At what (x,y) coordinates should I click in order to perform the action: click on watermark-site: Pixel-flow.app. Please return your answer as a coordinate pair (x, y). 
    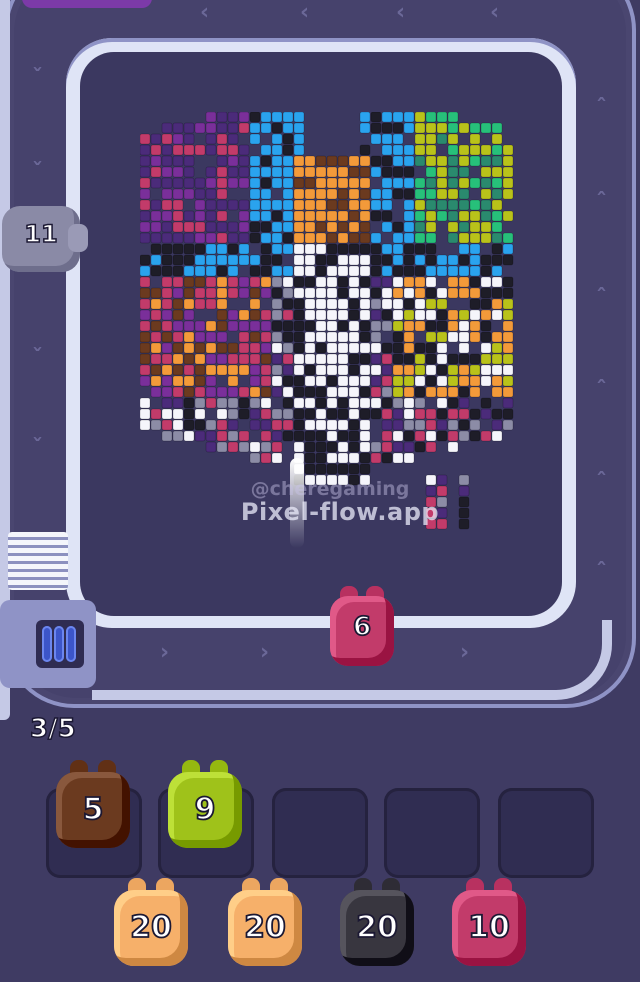
    Looking at the image, I should click on (340, 512).